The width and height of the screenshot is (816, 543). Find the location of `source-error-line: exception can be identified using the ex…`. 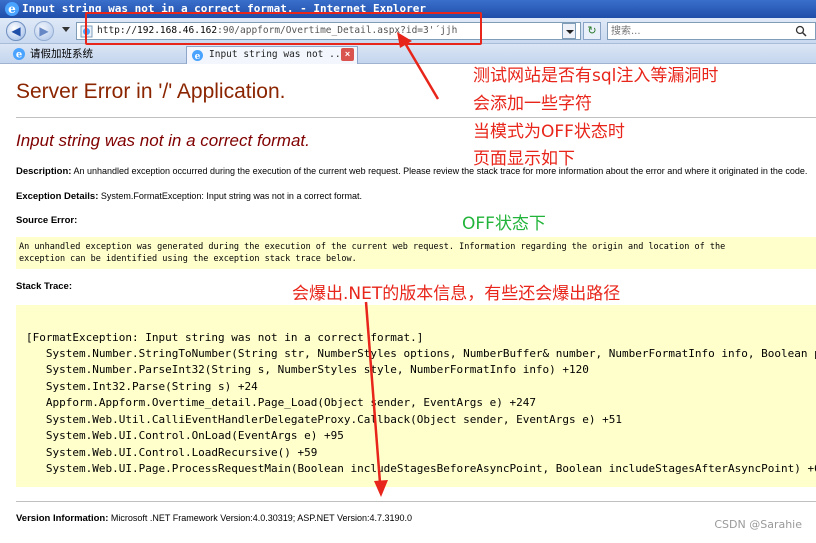

source-error-line: exception can be identified using the ex… is located at coordinates (188, 259).